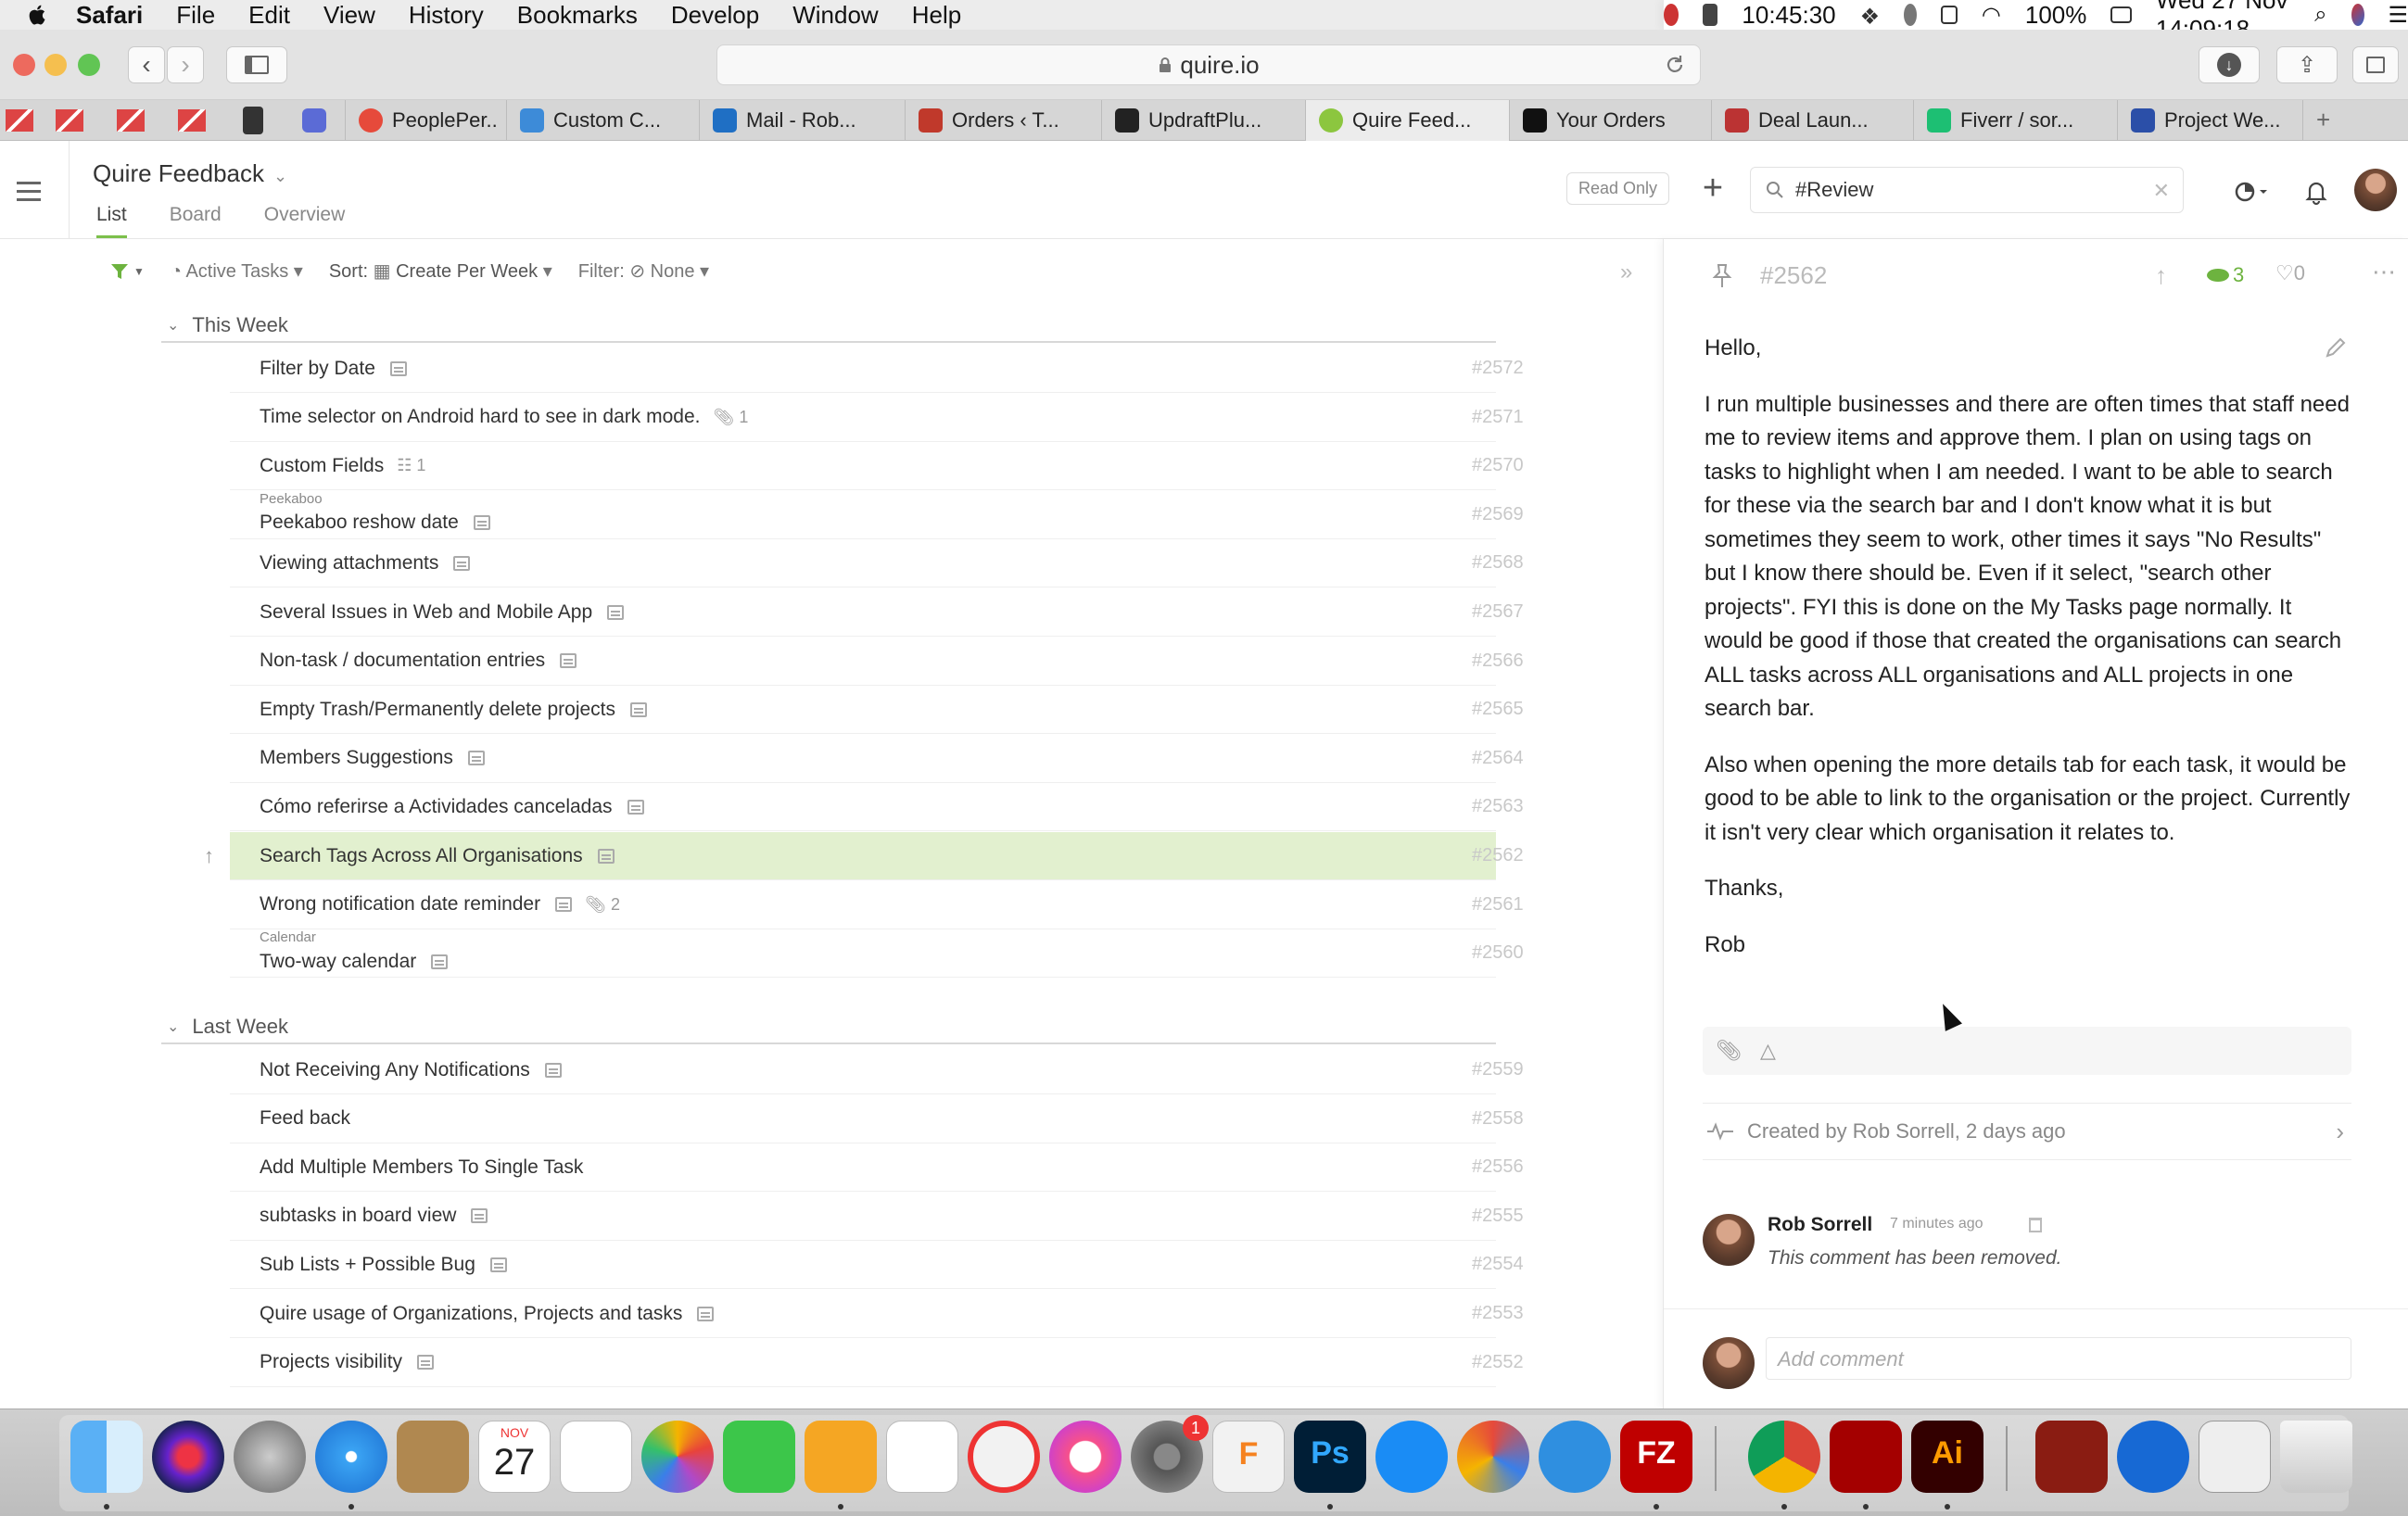  I want to click on arc-app-icon, so click(1493, 1457).